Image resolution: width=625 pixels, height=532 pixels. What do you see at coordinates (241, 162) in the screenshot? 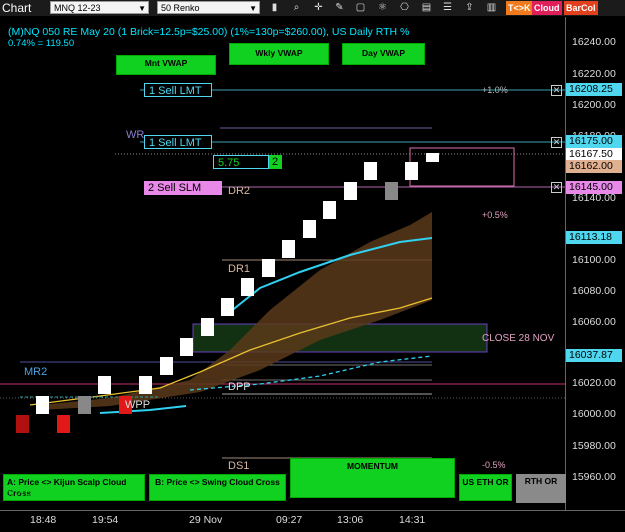
I see `order-qty-field: 5.75` at bounding box center [241, 162].